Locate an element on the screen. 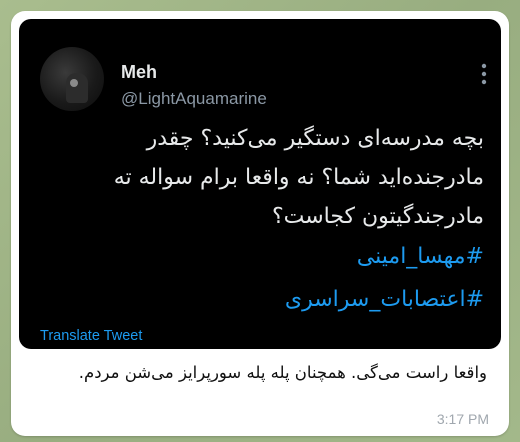 The width and height of the screenshot is (520, 442). tweet-handle: @LightAquamarine is located at coordinates (194, 99).